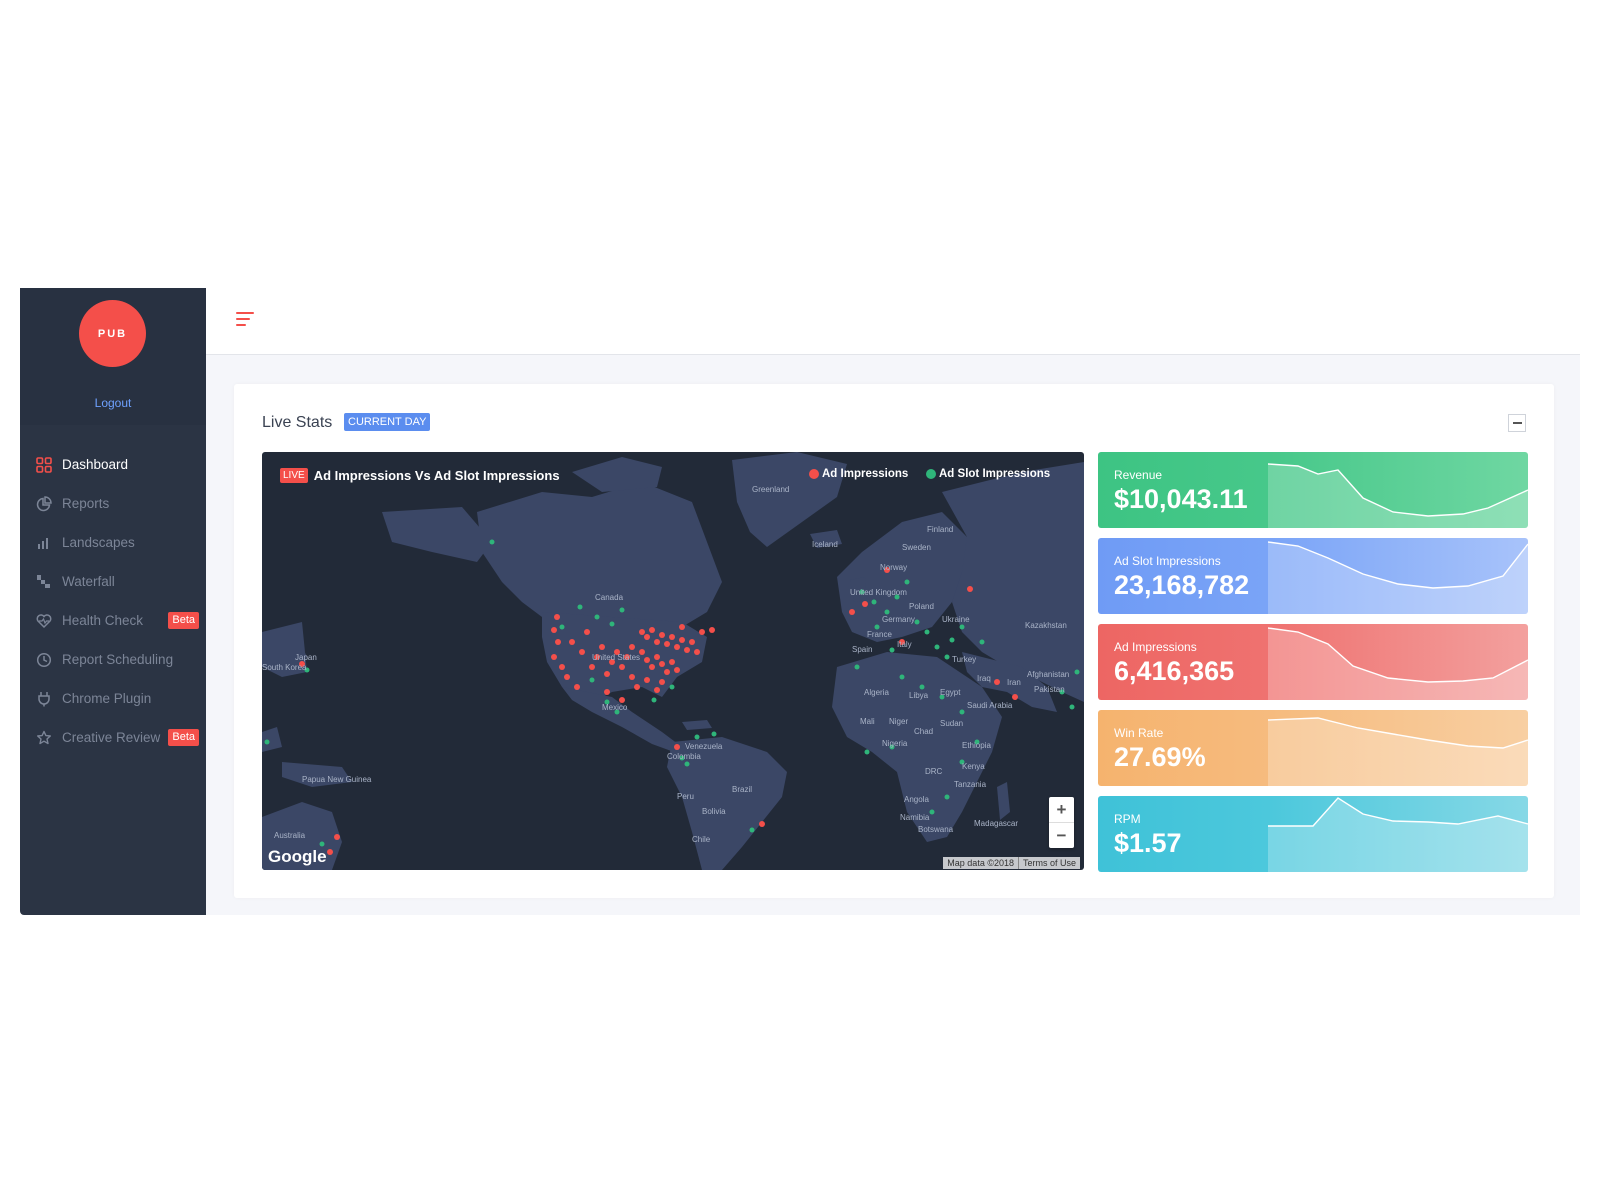 The width and height of the screenshot is (1598, 1202). Describe the element at coordinates (970, 784) in the screenshot. I see `map-label: Tanzania` at that location.